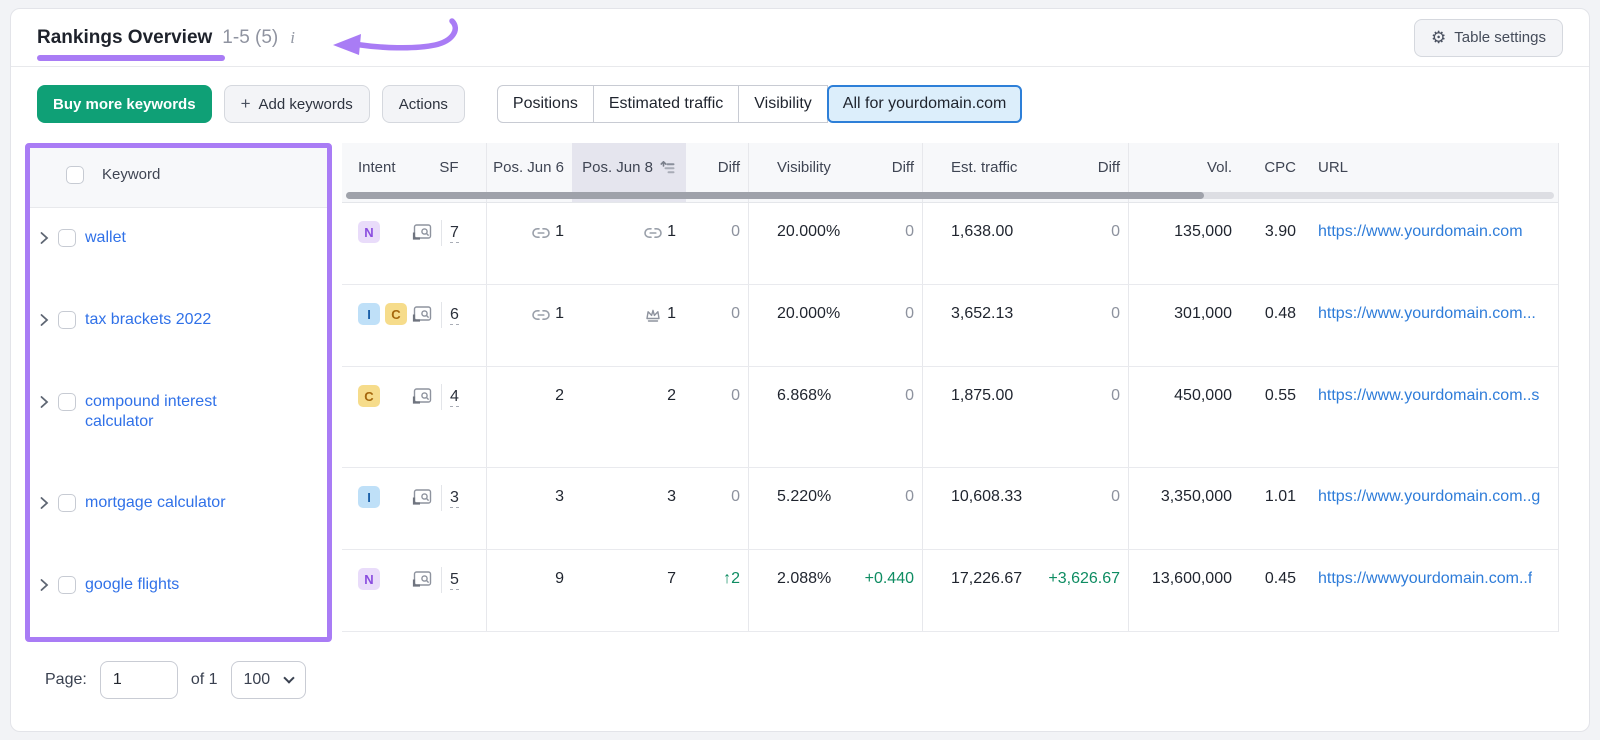 This screenshot has width=1600, height=740. I want to click on rows-per-page-select: 100, so click(268, 680).